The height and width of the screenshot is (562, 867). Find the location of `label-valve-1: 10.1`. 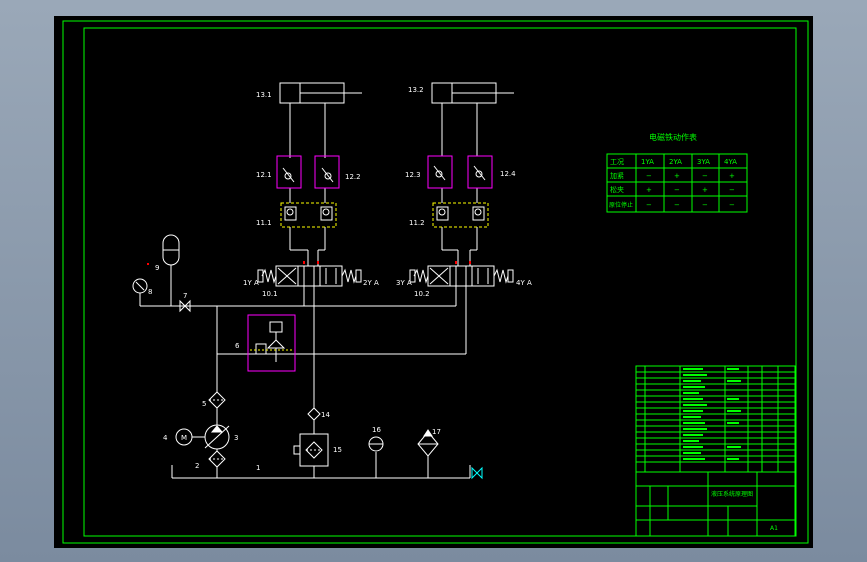

label-valve-1: 10.1 is located at coordinates (270, 294).